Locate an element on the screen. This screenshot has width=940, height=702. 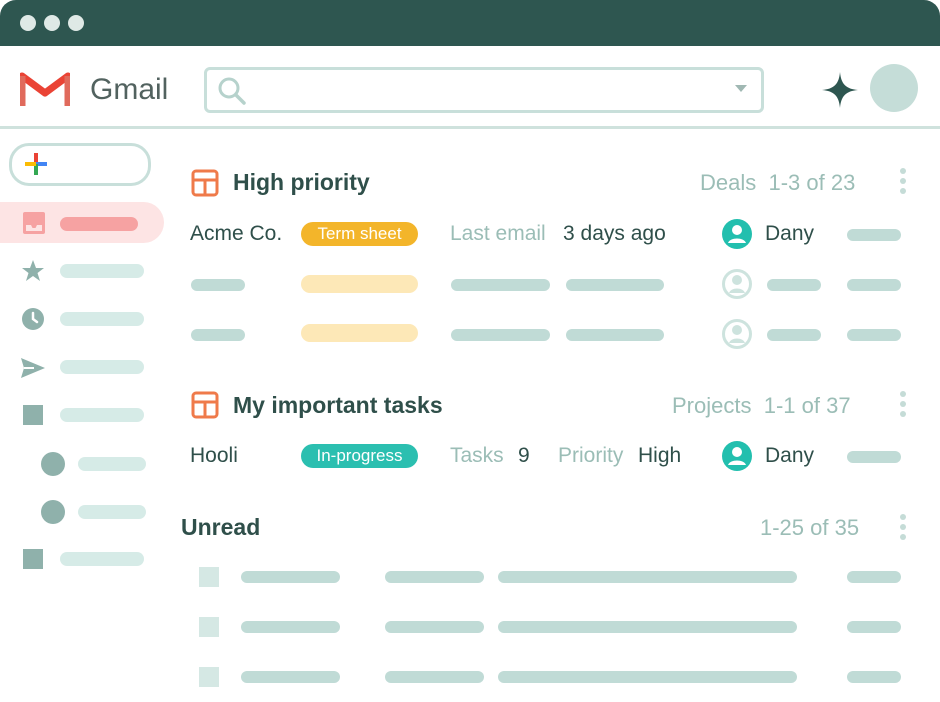
inbox-icon is located at coordinates (34, 223).